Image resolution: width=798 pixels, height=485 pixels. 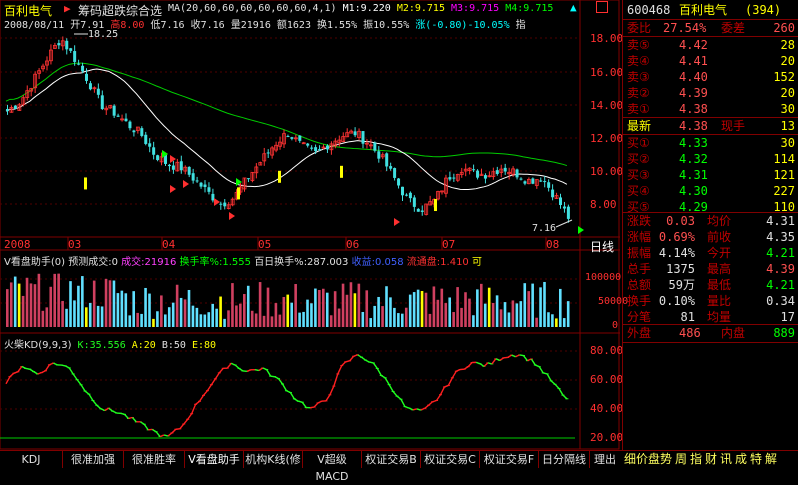 What do you see at coordinates (788, 317) in the screenshot?
I see `stat-value: 17` at bounding box center [788, 317].